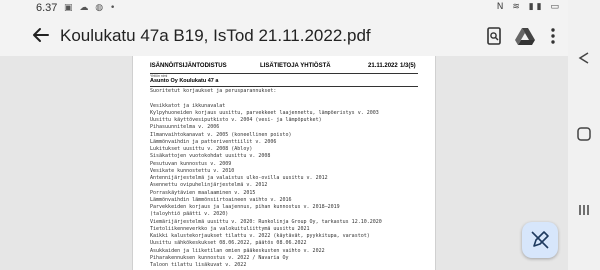  I want to click on text-line: Pihasuunnitelma v. 2006, so click(185, 127).